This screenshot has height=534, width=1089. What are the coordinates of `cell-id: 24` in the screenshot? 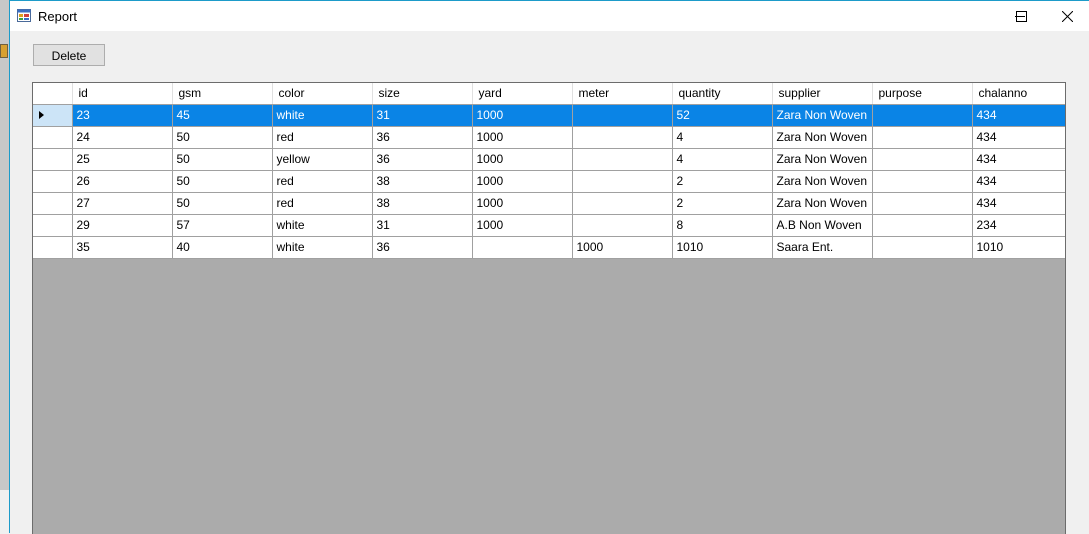 It's located at (122, 137).